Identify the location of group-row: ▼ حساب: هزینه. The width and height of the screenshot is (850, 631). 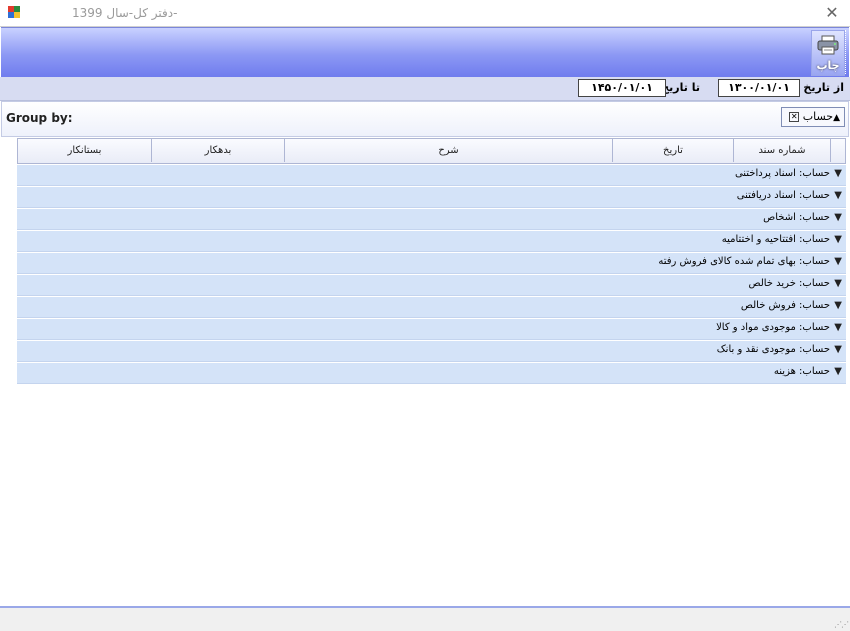
(431, 373).